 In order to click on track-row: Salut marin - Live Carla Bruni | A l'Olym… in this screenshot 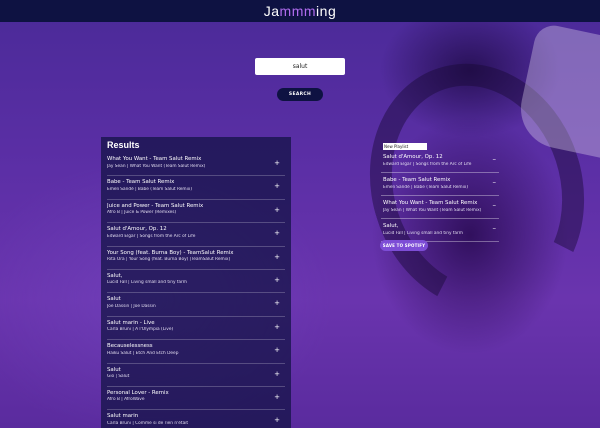, I will do `click(196, 329)`.